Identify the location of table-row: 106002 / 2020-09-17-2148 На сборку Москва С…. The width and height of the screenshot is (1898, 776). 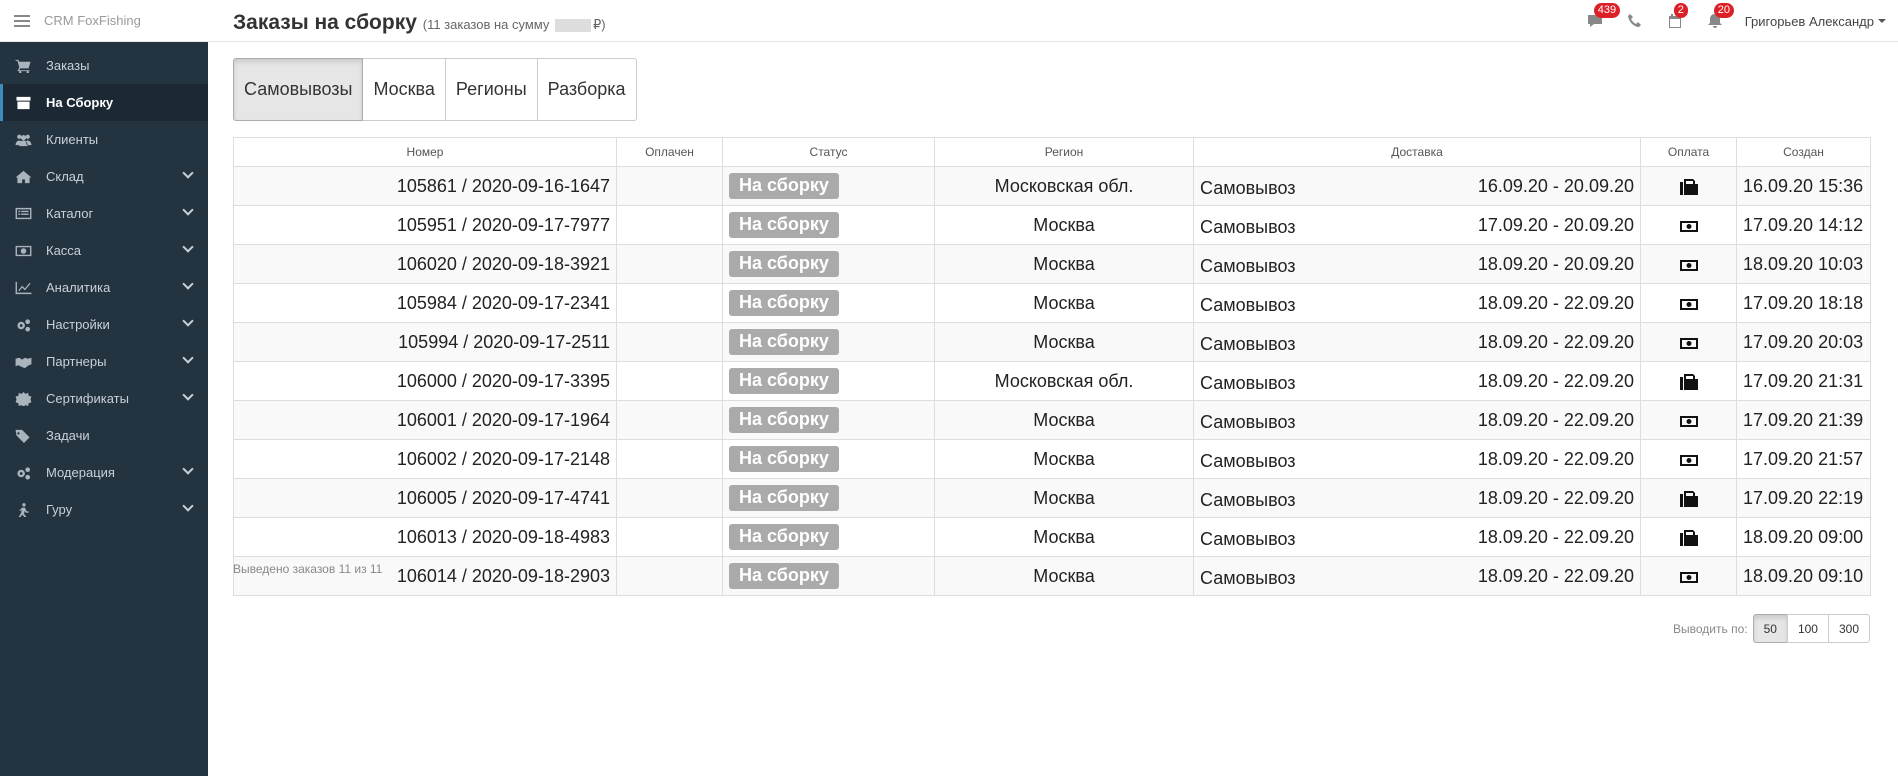
(1052, 459).